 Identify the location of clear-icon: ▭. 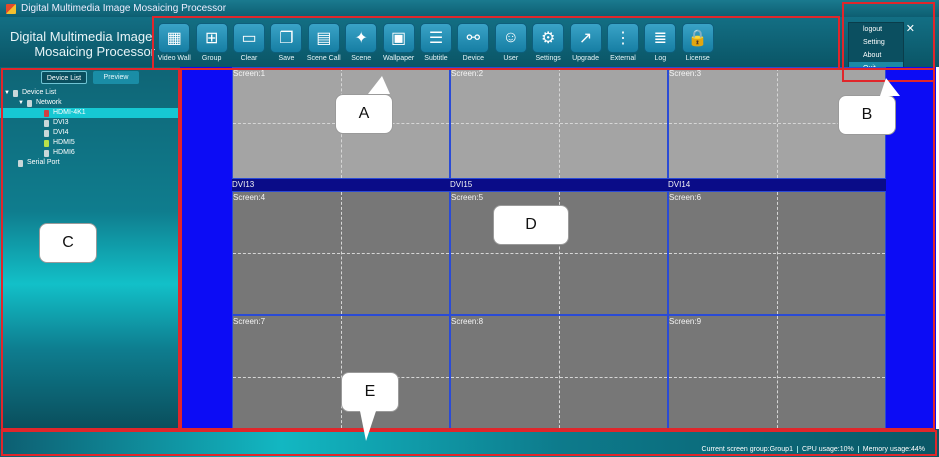
(249, 38).